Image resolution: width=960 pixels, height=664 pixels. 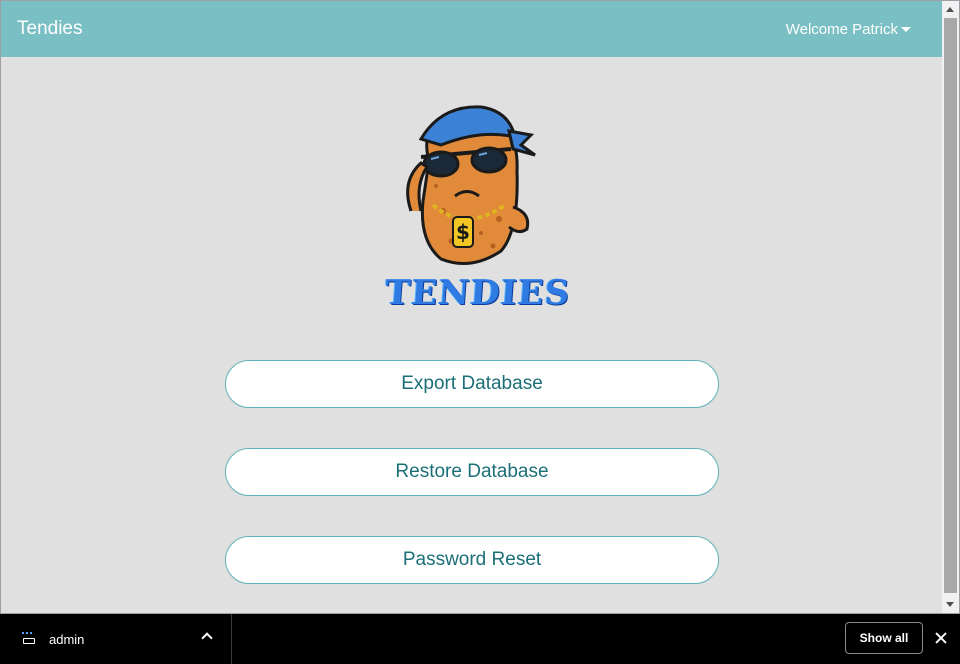 I want to click on tendies-logo: $ TENDIES, so click(x=476, y=212).